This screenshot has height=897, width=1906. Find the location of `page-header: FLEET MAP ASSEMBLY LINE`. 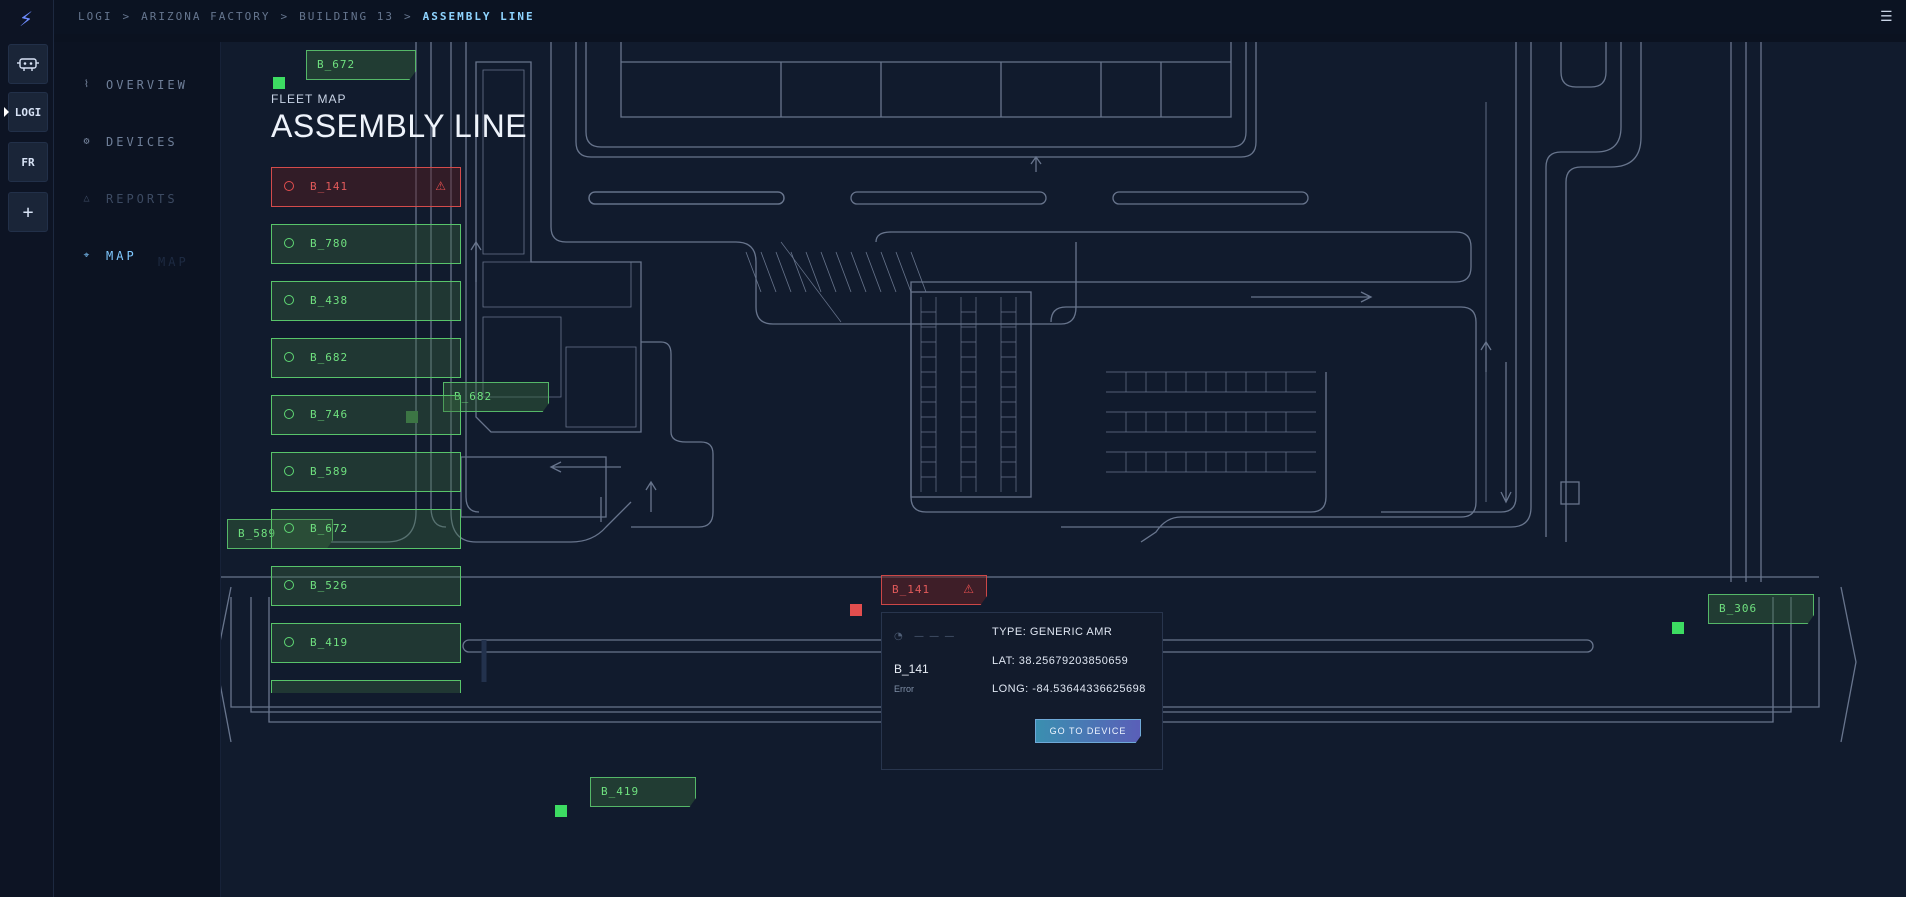

page-header: FLEET MAP ASSEMBLY LINE is located at coordinates (399, 118).